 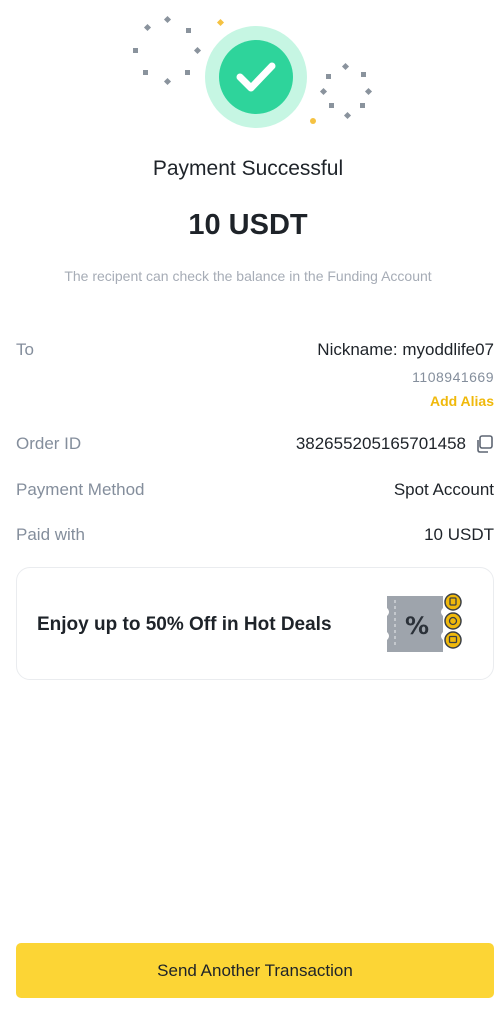 I want to click on order-id-label: Order ID, so click(x=49, y=443).